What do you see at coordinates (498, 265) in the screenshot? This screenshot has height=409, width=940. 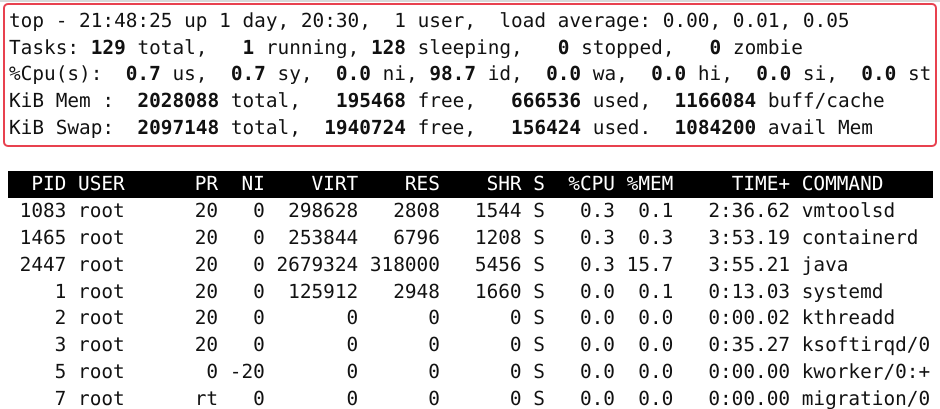 I see `table-cell-text: 5456` at bounding box center [498, 265].